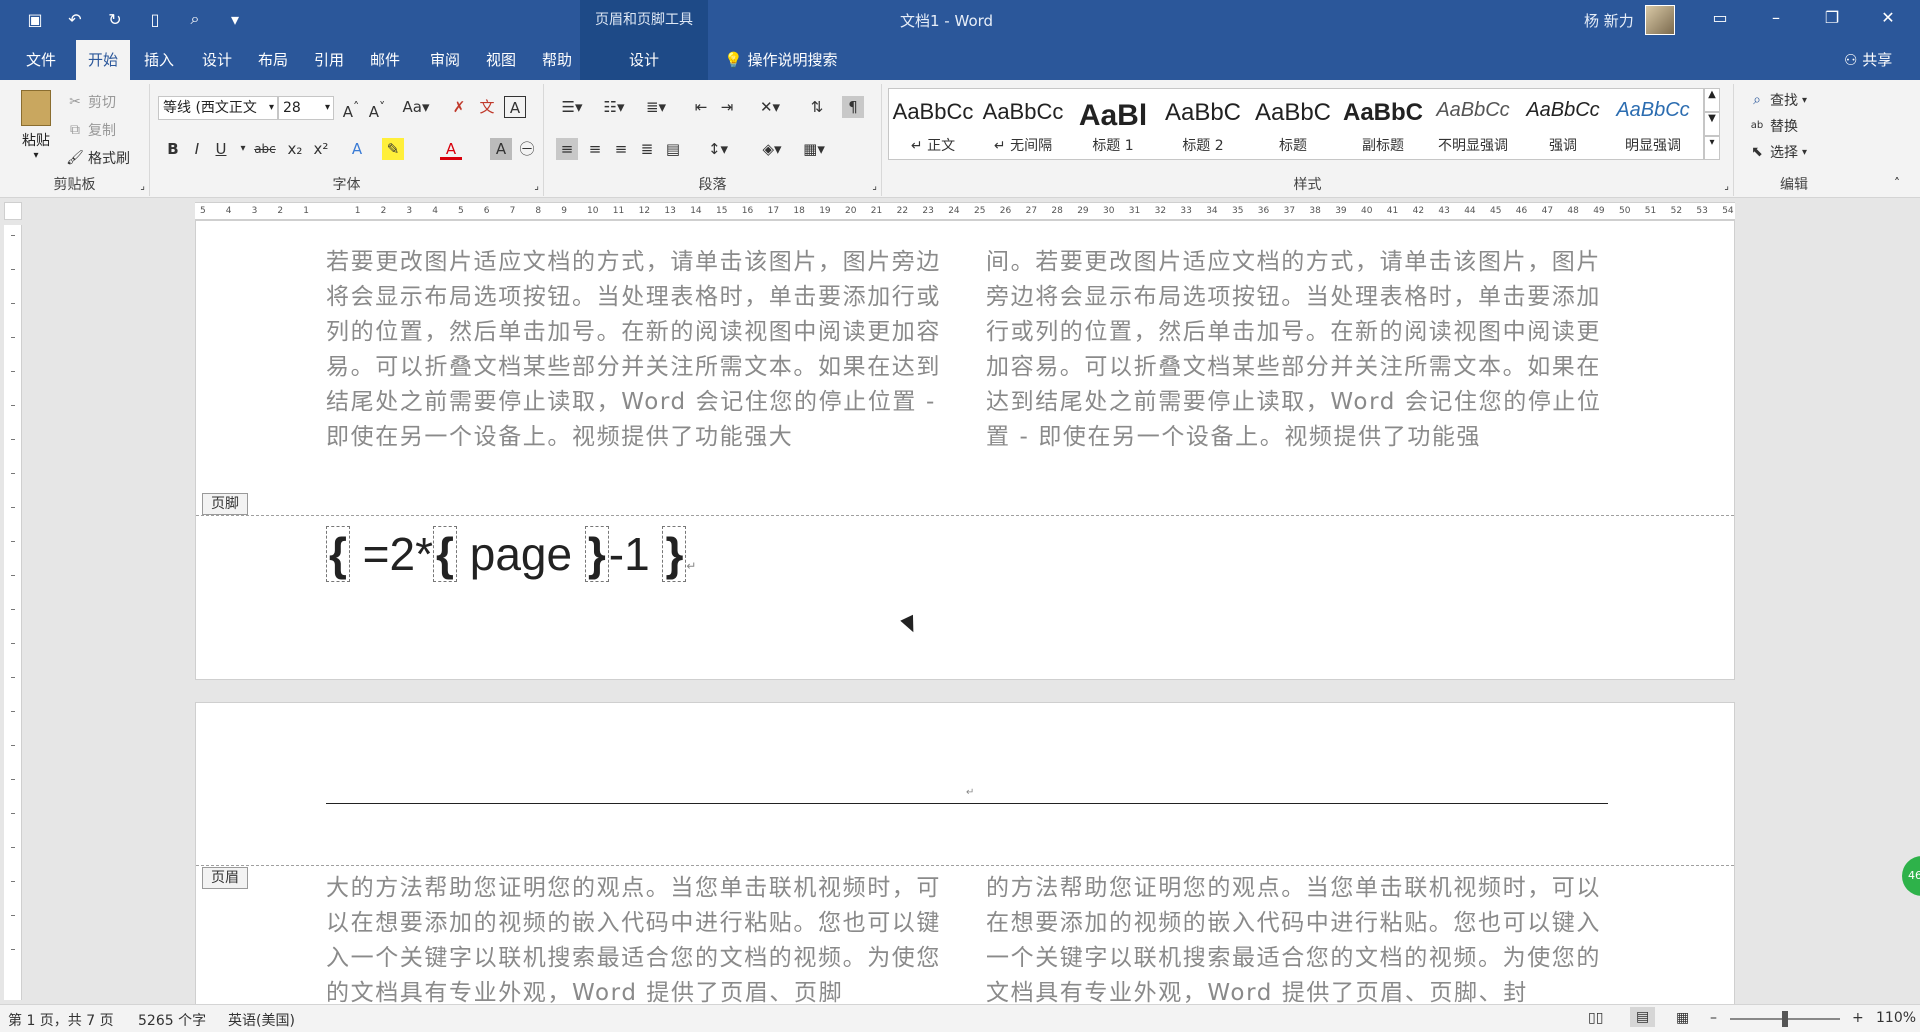 The height and width of the screenshot is (1032, 1920). I want to click on font-launcher-icon: ⌟, so click(536, 186).